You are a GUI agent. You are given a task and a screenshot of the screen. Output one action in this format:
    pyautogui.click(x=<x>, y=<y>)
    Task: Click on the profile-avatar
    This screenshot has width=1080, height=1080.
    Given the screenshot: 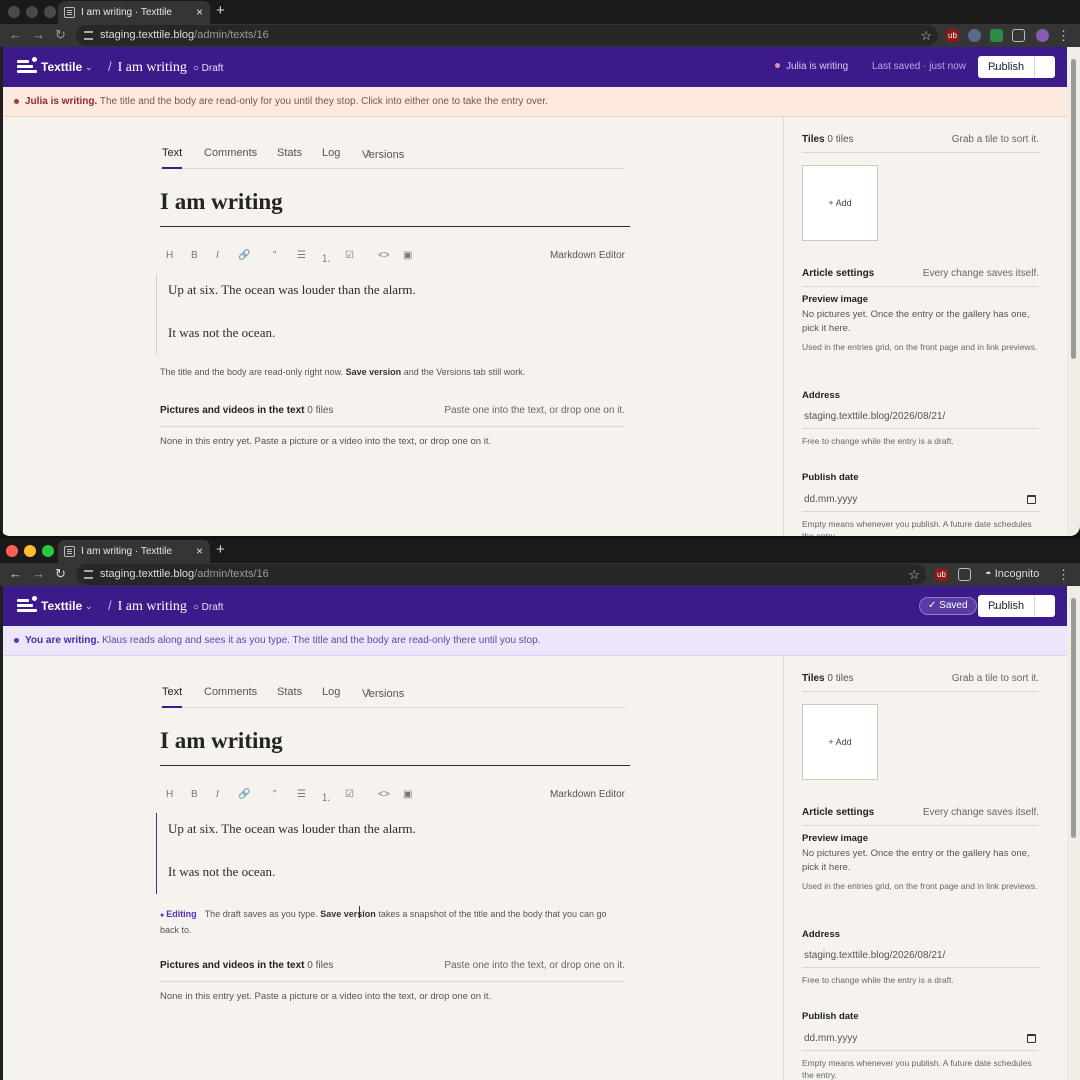 What is the action you would take?
    pyautogui.click(x=1042, y=35)
    